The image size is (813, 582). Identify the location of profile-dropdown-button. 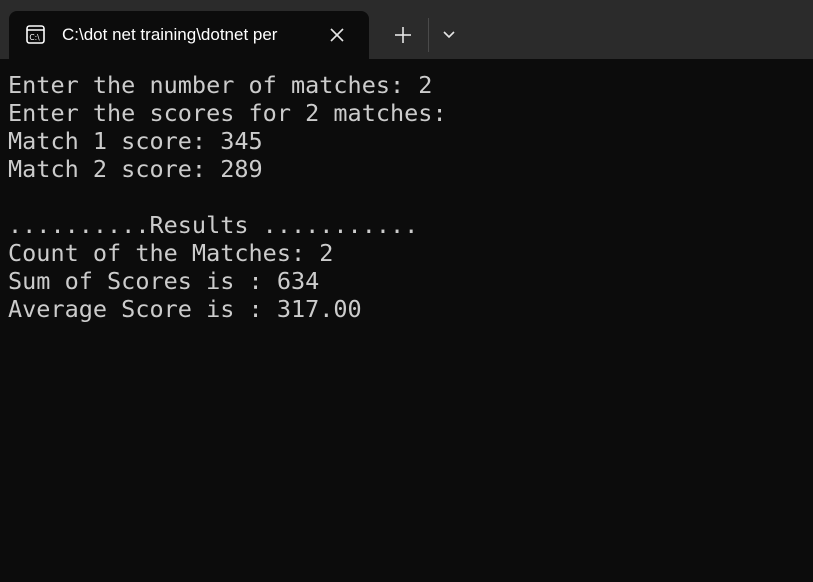
(449, 35).